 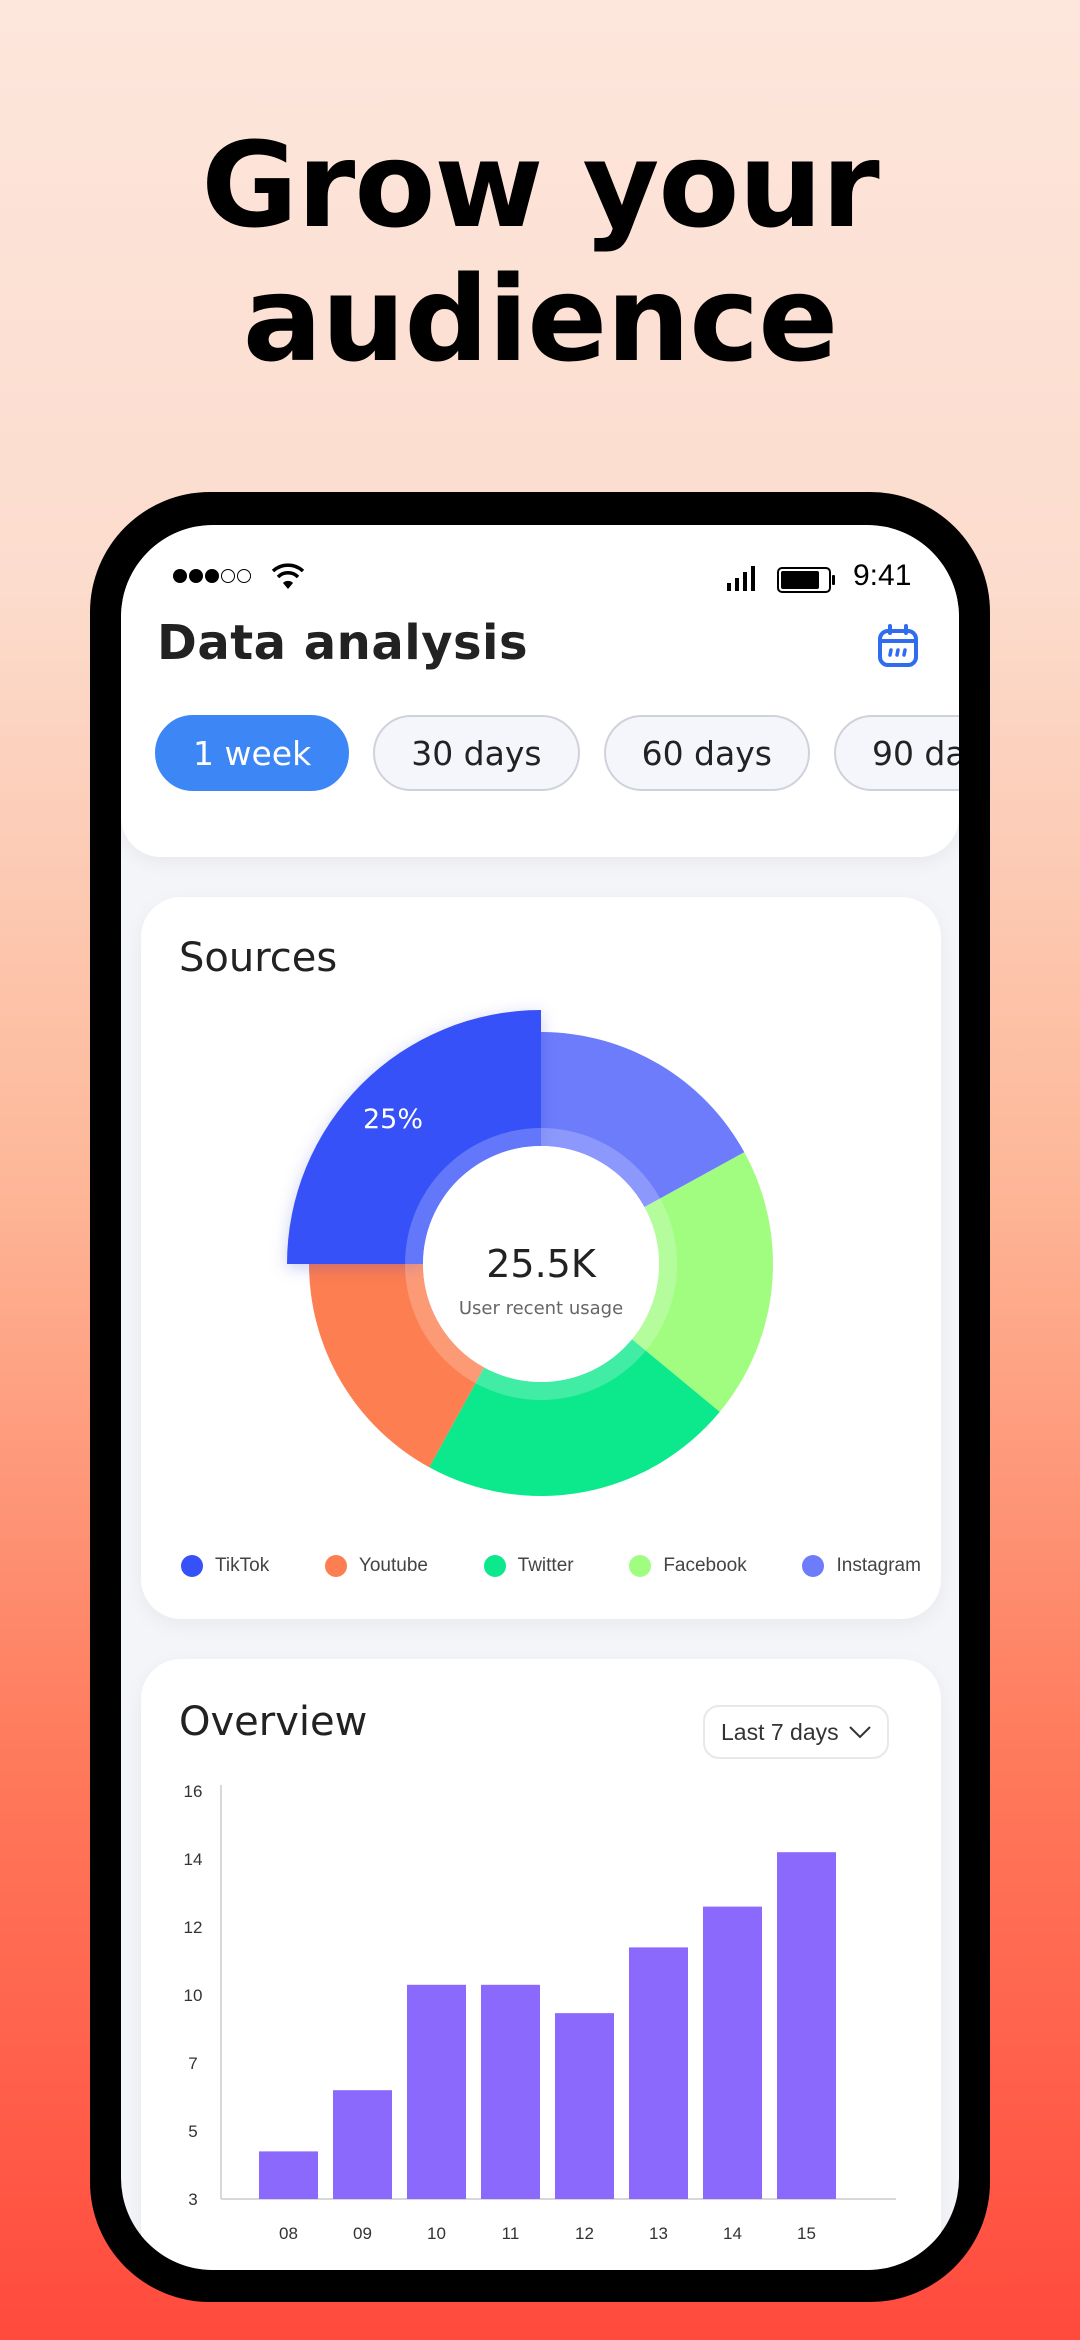 I want to click on legend-item-youtube: Youtube, so click(x=376, y=1566).